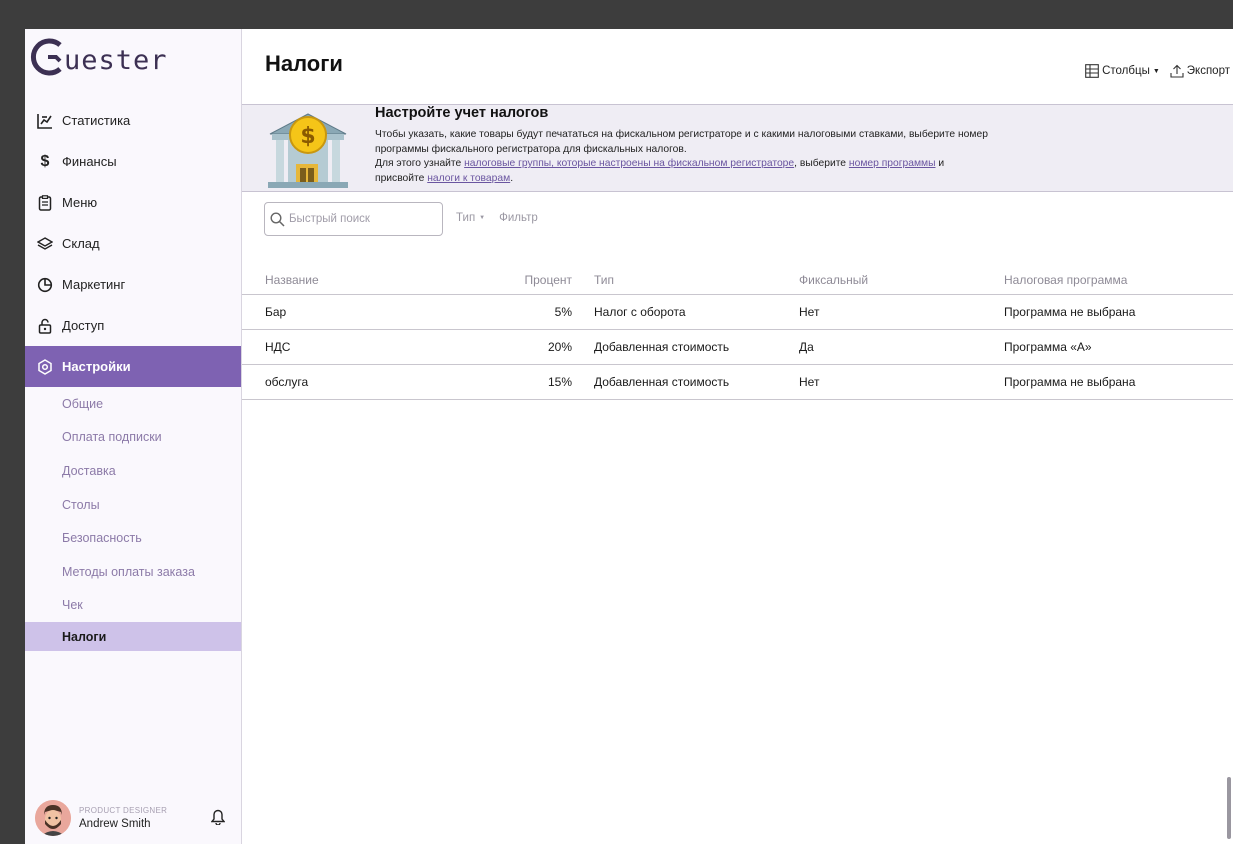 This screenshot has height=844, width=1233. Describe the element at coordinates (1177, 71) in the screenshot. I see `upload-icon` at that location.